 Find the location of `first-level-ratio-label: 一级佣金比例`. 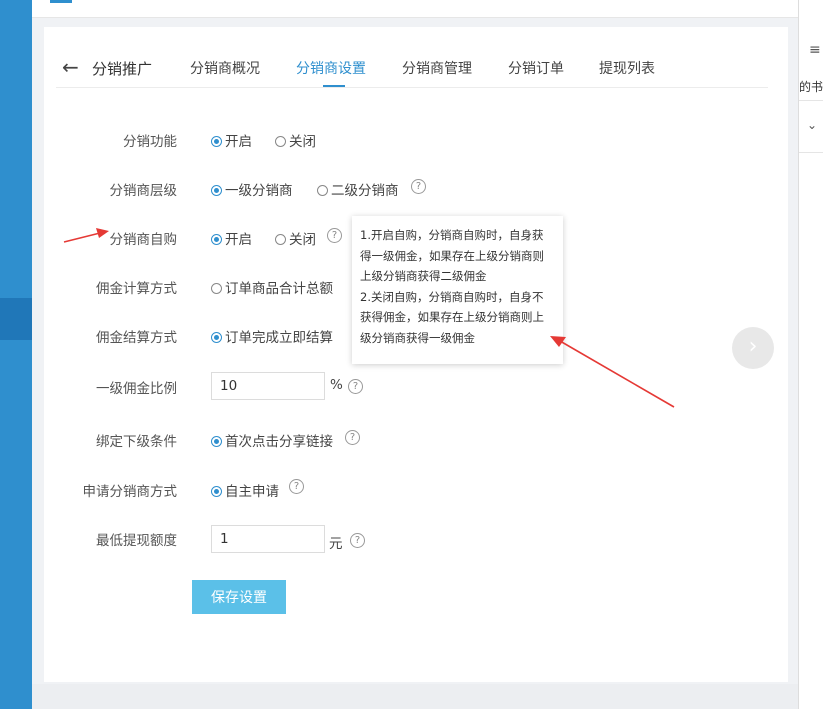

first-level-ratio-label: 一级佣金比例 is located at coordinates (136, 389).